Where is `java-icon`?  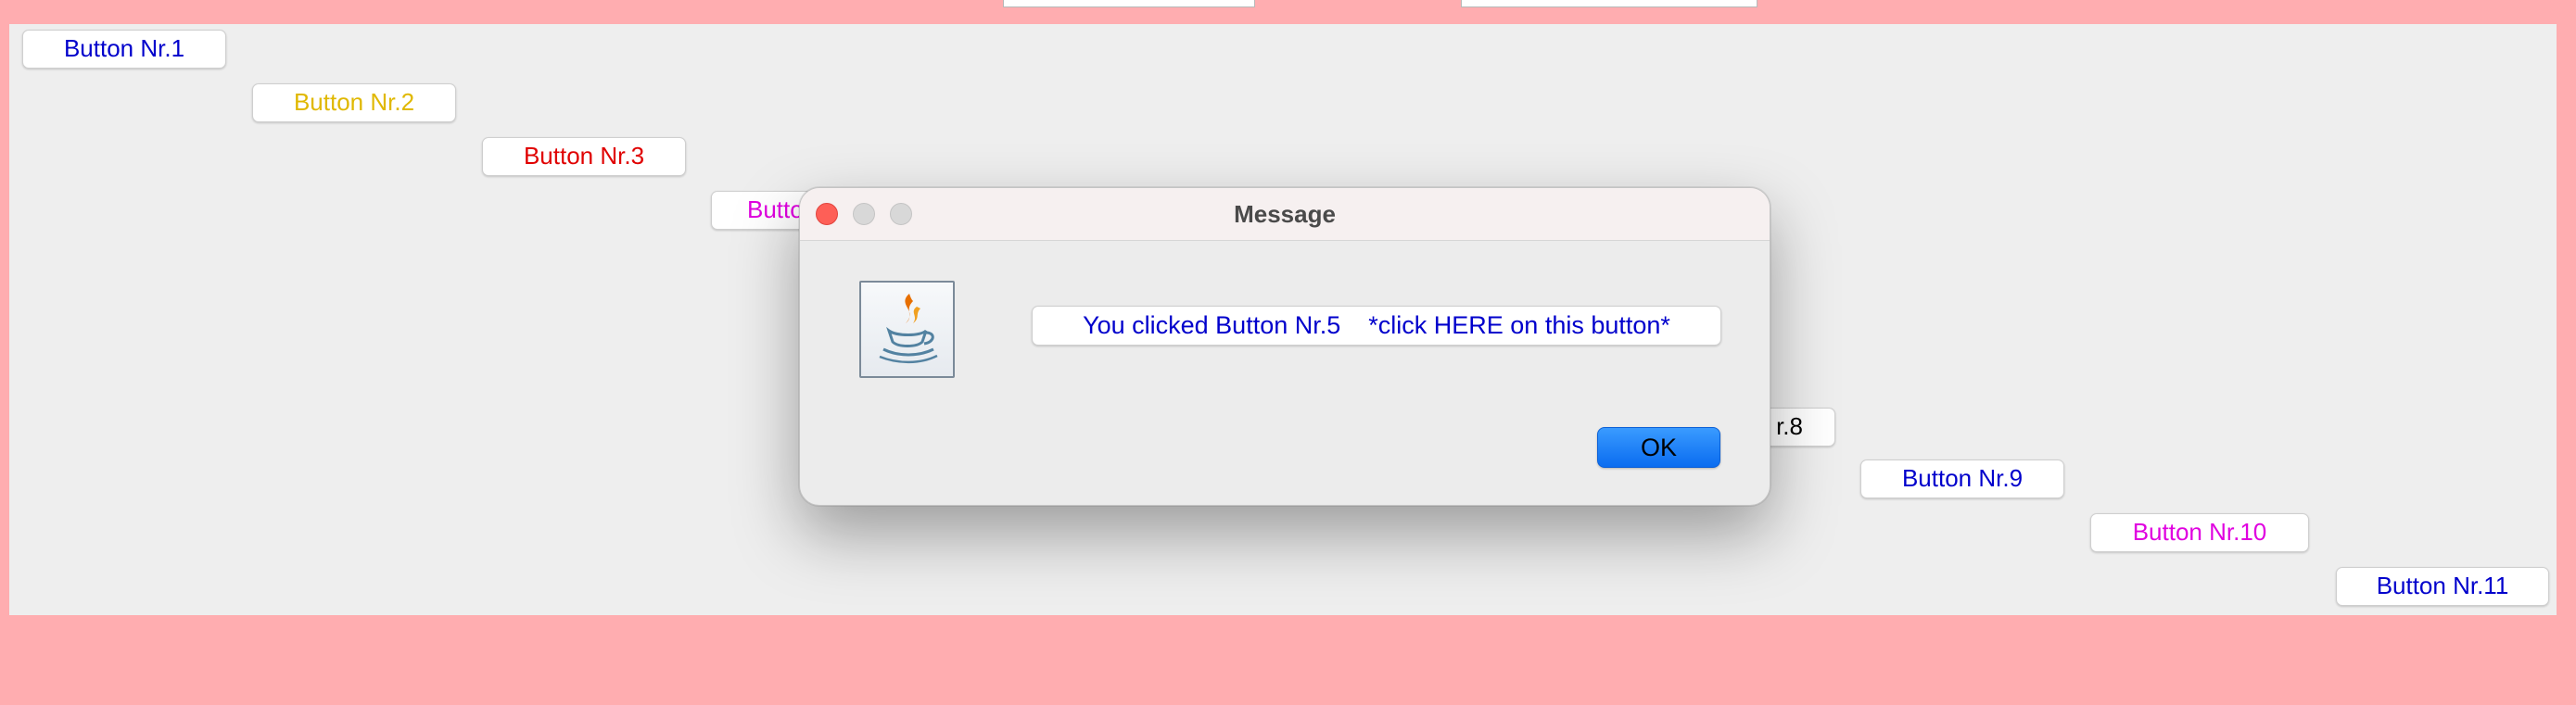 java-icon is located at coordinates (907, 329).